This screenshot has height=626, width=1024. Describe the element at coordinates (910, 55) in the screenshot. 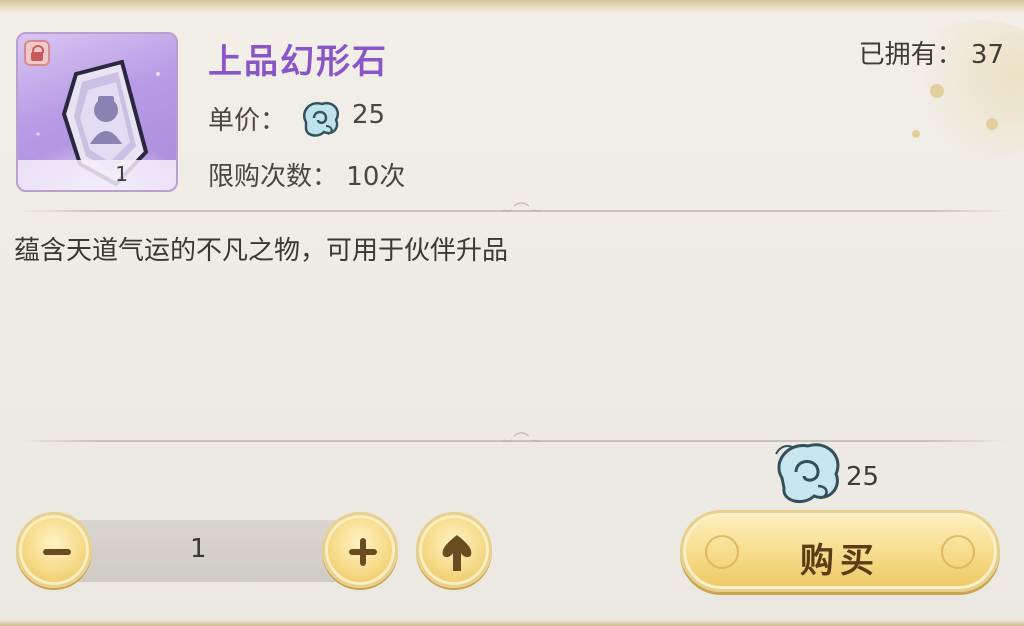

I see `owned-label: 已拥有：` at that location.